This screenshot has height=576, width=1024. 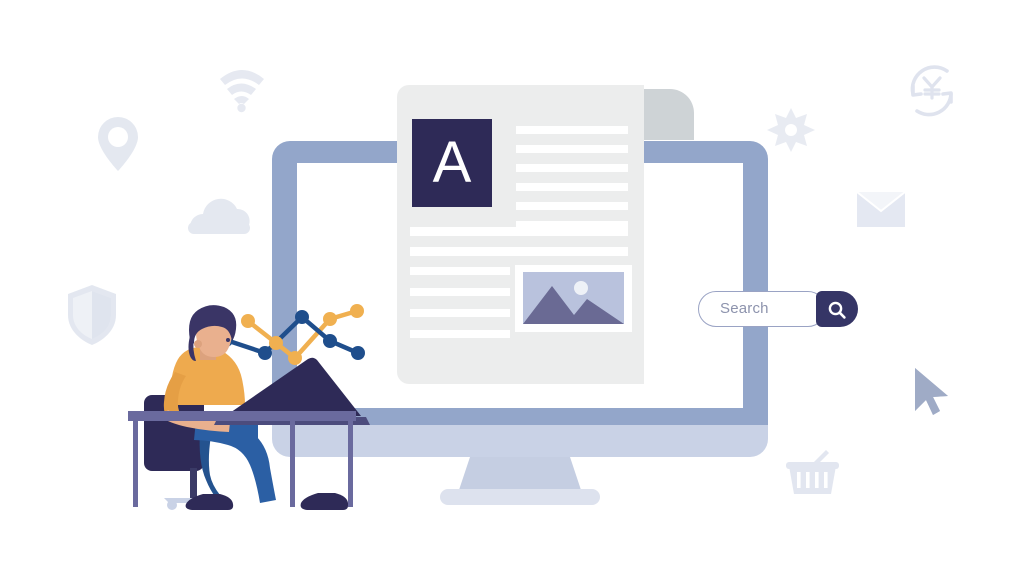 I want to click on search-input: Search, so click(x=744, y=309).